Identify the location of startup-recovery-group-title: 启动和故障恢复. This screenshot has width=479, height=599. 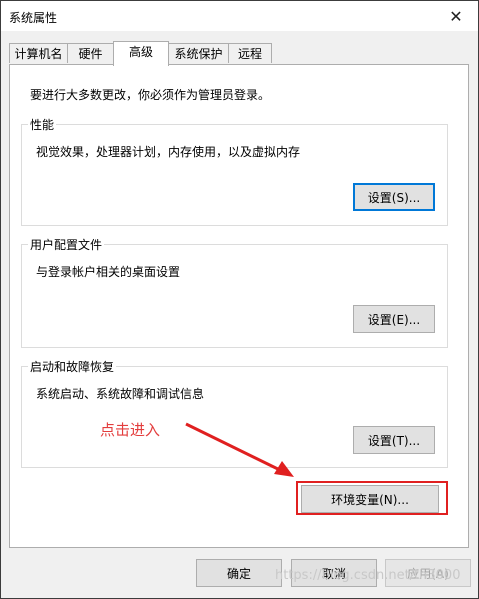
(72, 366).